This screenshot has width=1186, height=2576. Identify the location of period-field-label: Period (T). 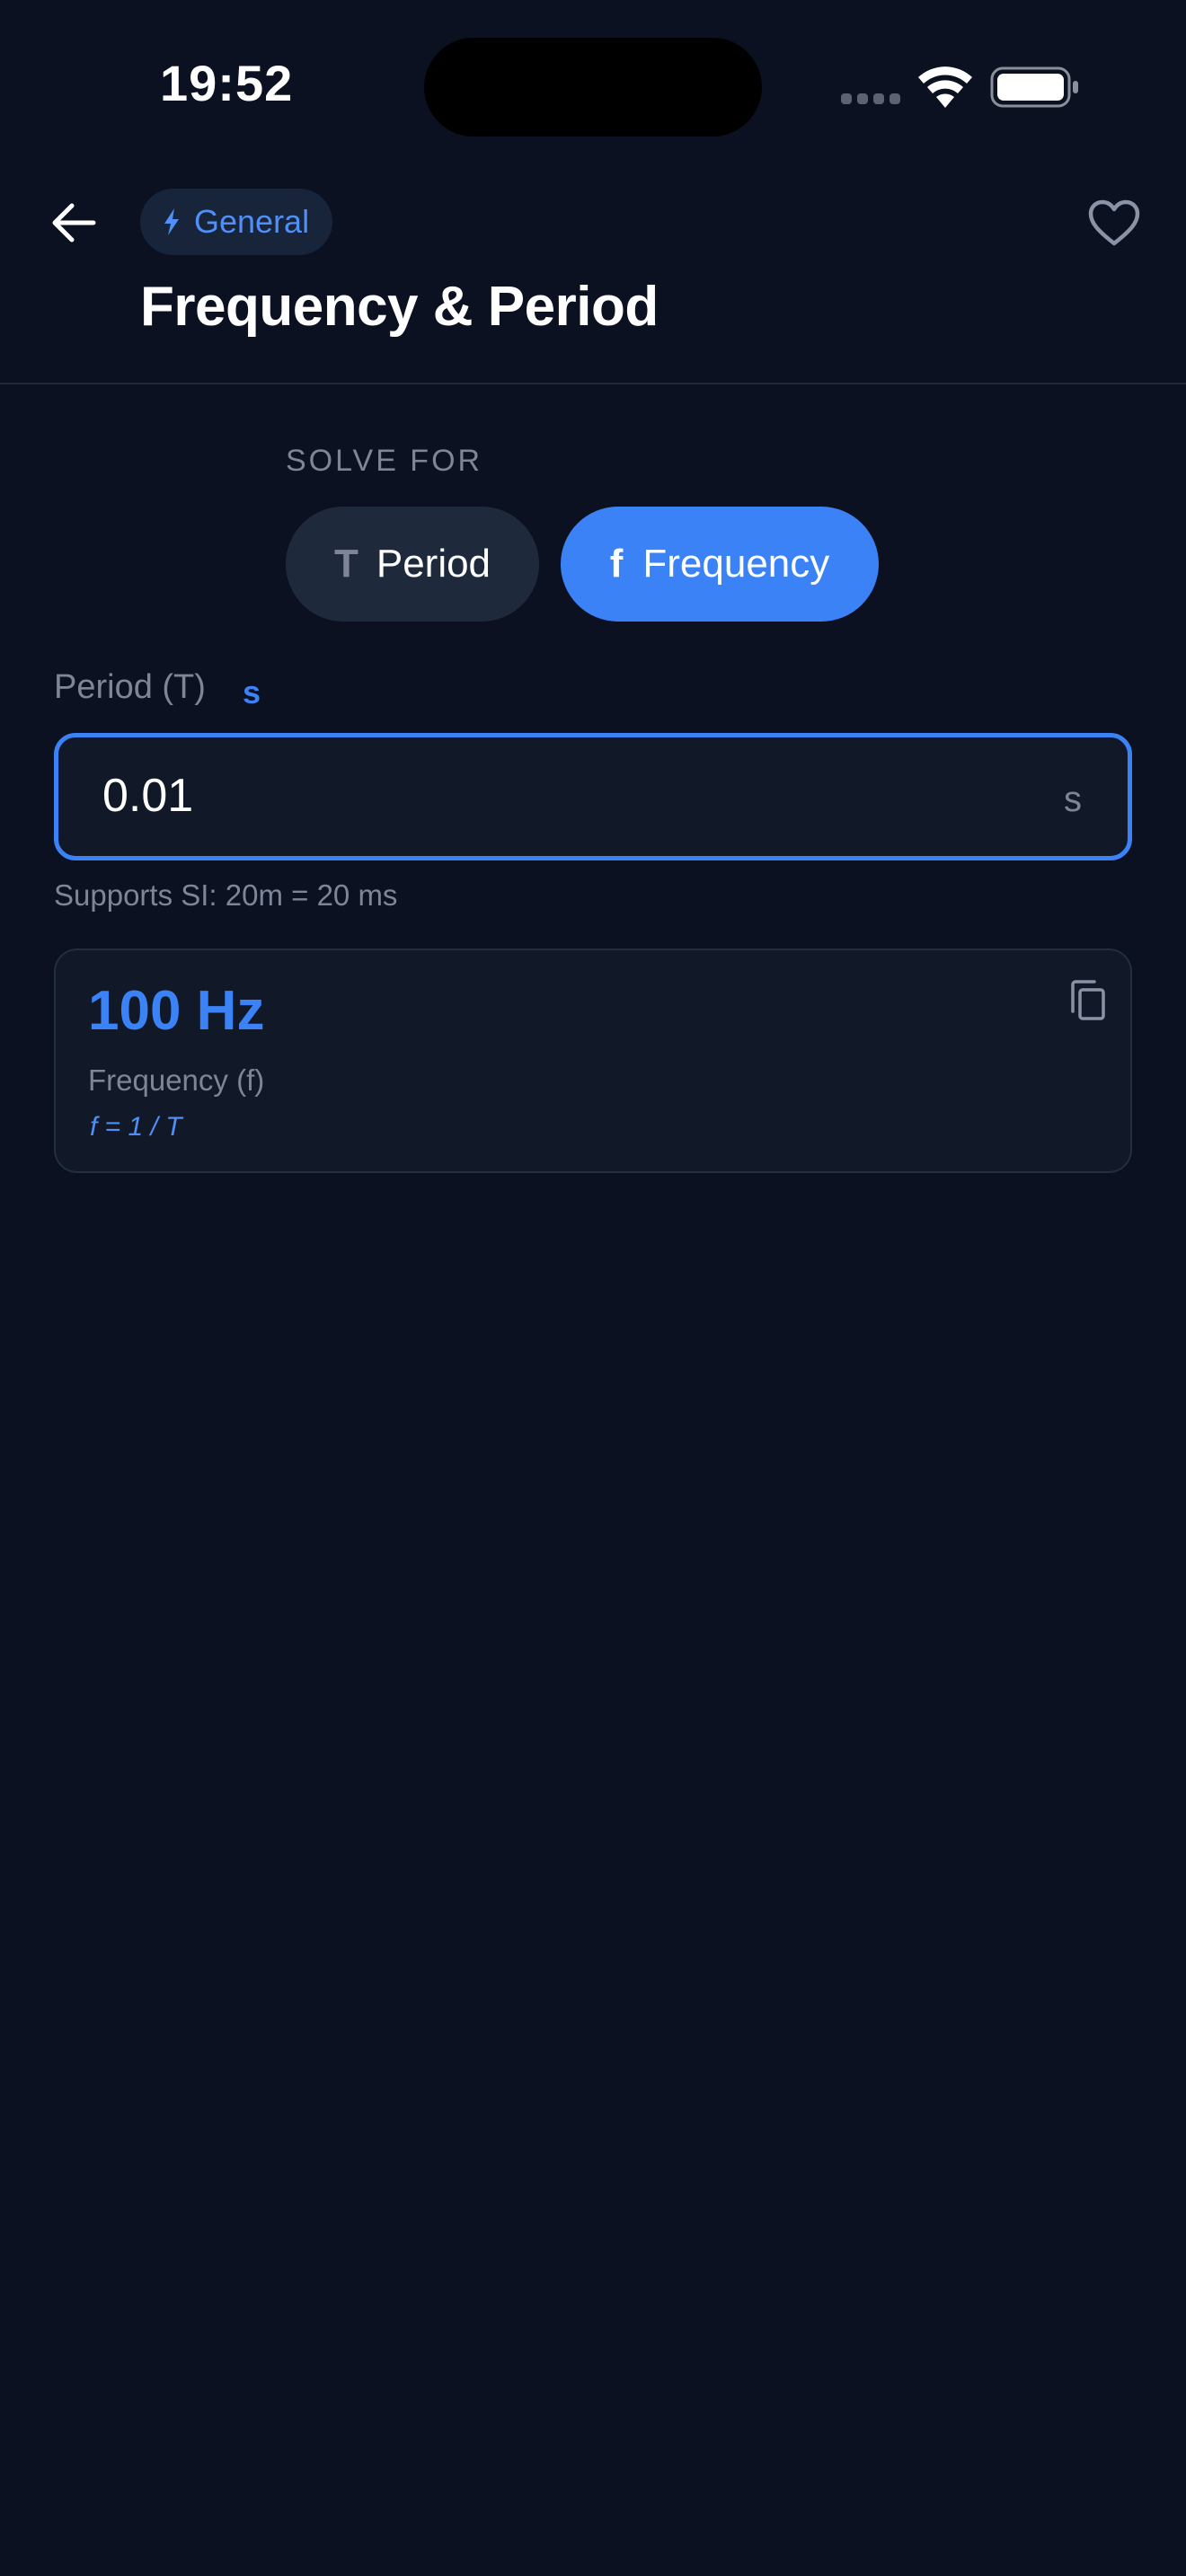
(130, 687).